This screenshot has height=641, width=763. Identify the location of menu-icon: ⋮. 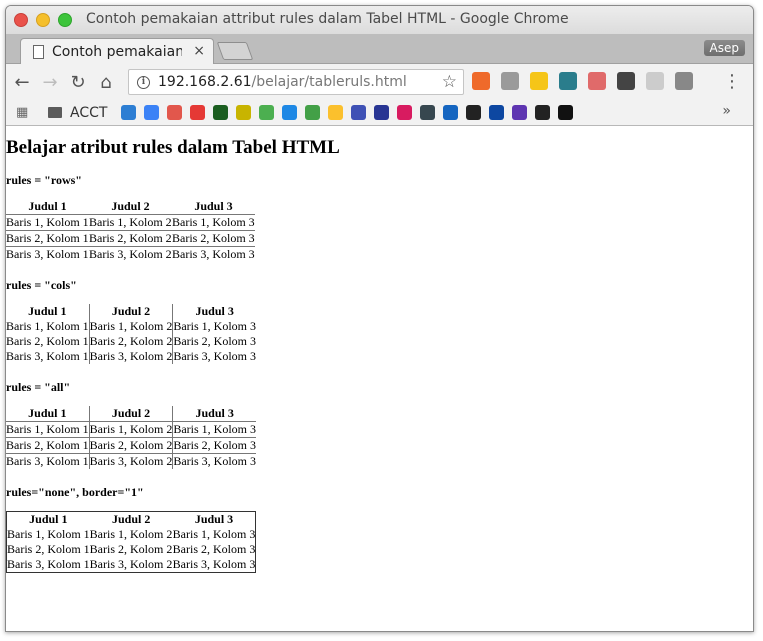
(732, 81).